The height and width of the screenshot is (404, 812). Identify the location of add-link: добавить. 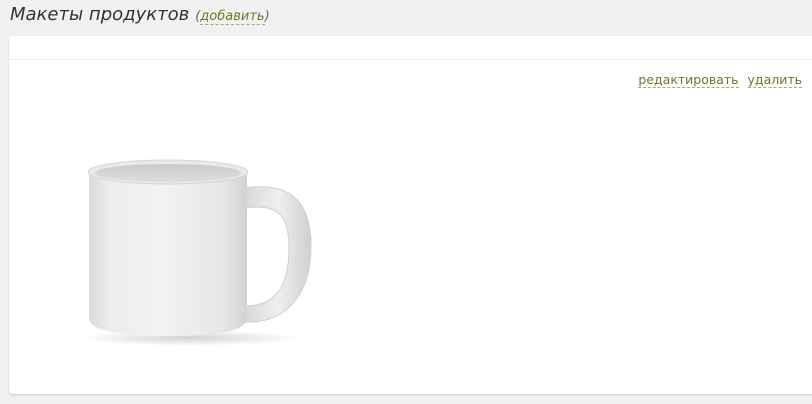
(232, 17).